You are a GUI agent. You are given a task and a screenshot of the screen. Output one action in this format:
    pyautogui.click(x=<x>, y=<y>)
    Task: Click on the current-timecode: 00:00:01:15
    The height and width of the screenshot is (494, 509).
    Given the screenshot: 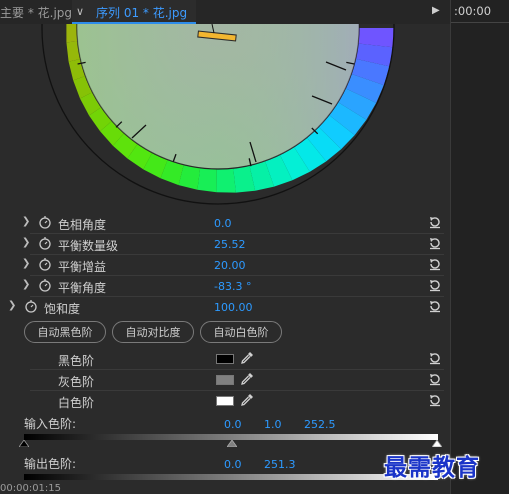 What is the action you would take?
    pyautogui.click(x=31, y=488)
    